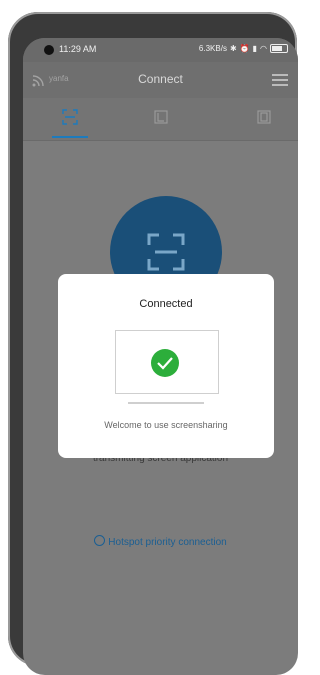  What do you see at coordinates (166, 304) in the screenshot?
I see `dialog-title: Connected` at bounding box center [166, 304].